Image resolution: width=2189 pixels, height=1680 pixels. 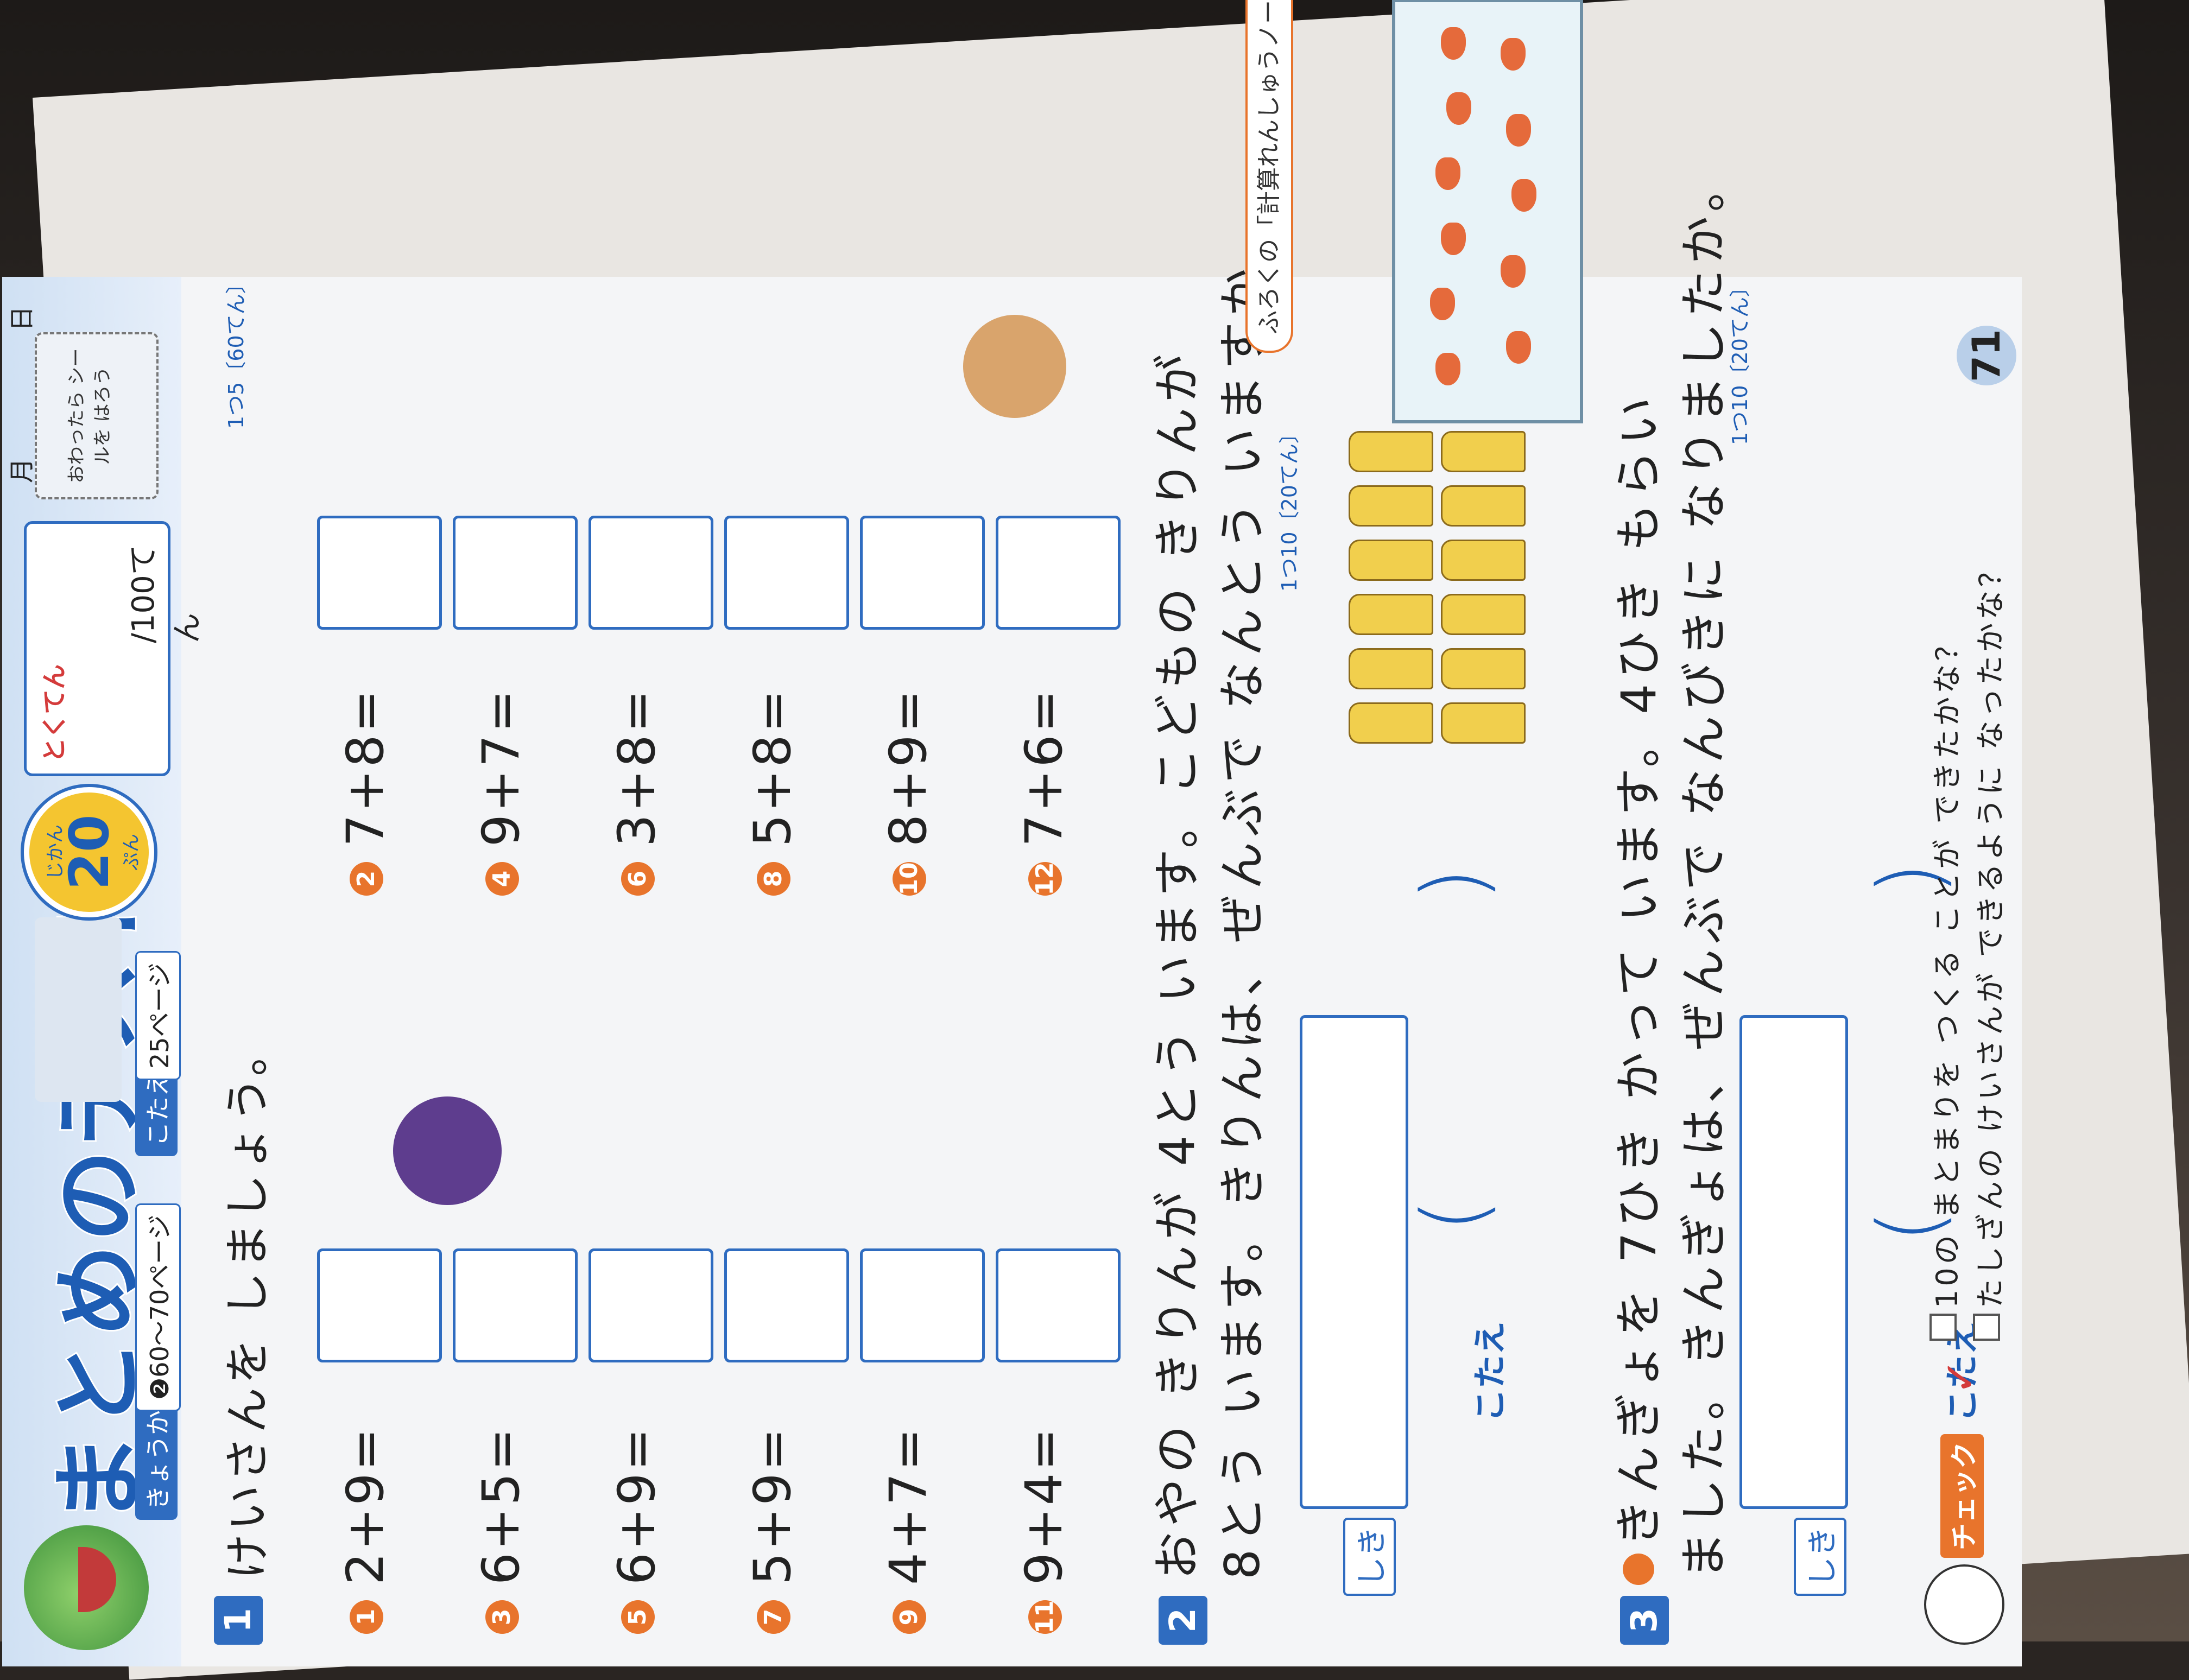 I want to click on problem-expression: 7+6=, so click(x=1044, y=767).